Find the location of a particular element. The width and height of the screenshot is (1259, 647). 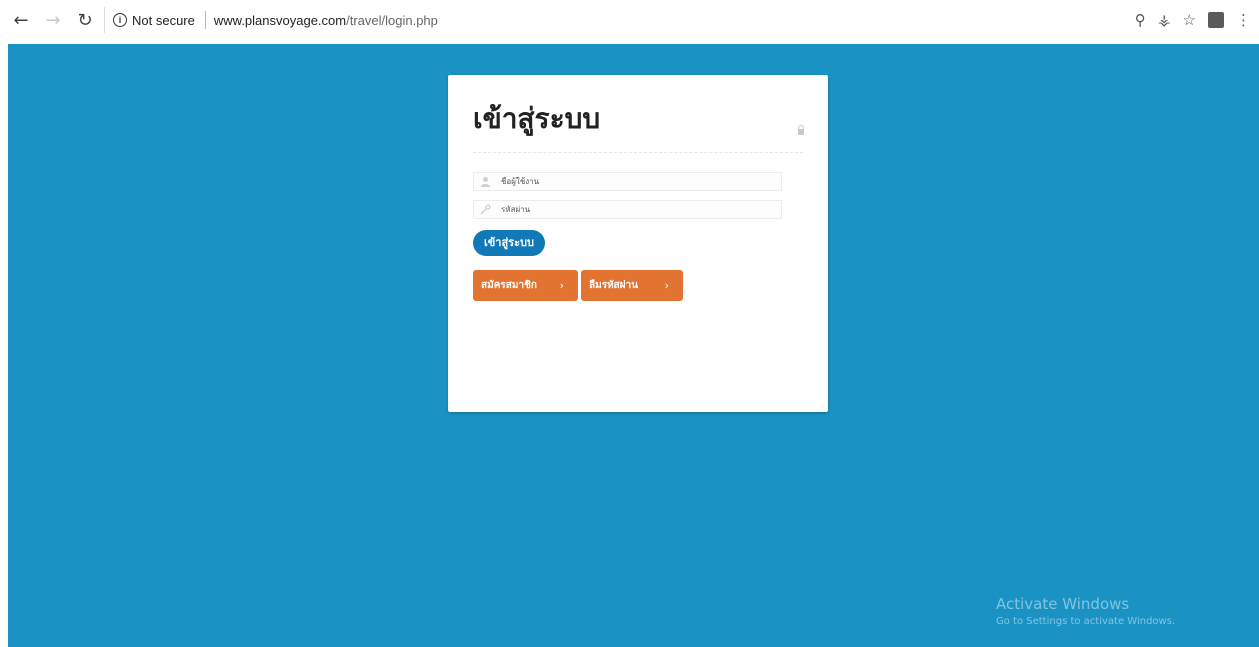

register-button: สมัครสมาชิก › is located at coordinates (525, 285).